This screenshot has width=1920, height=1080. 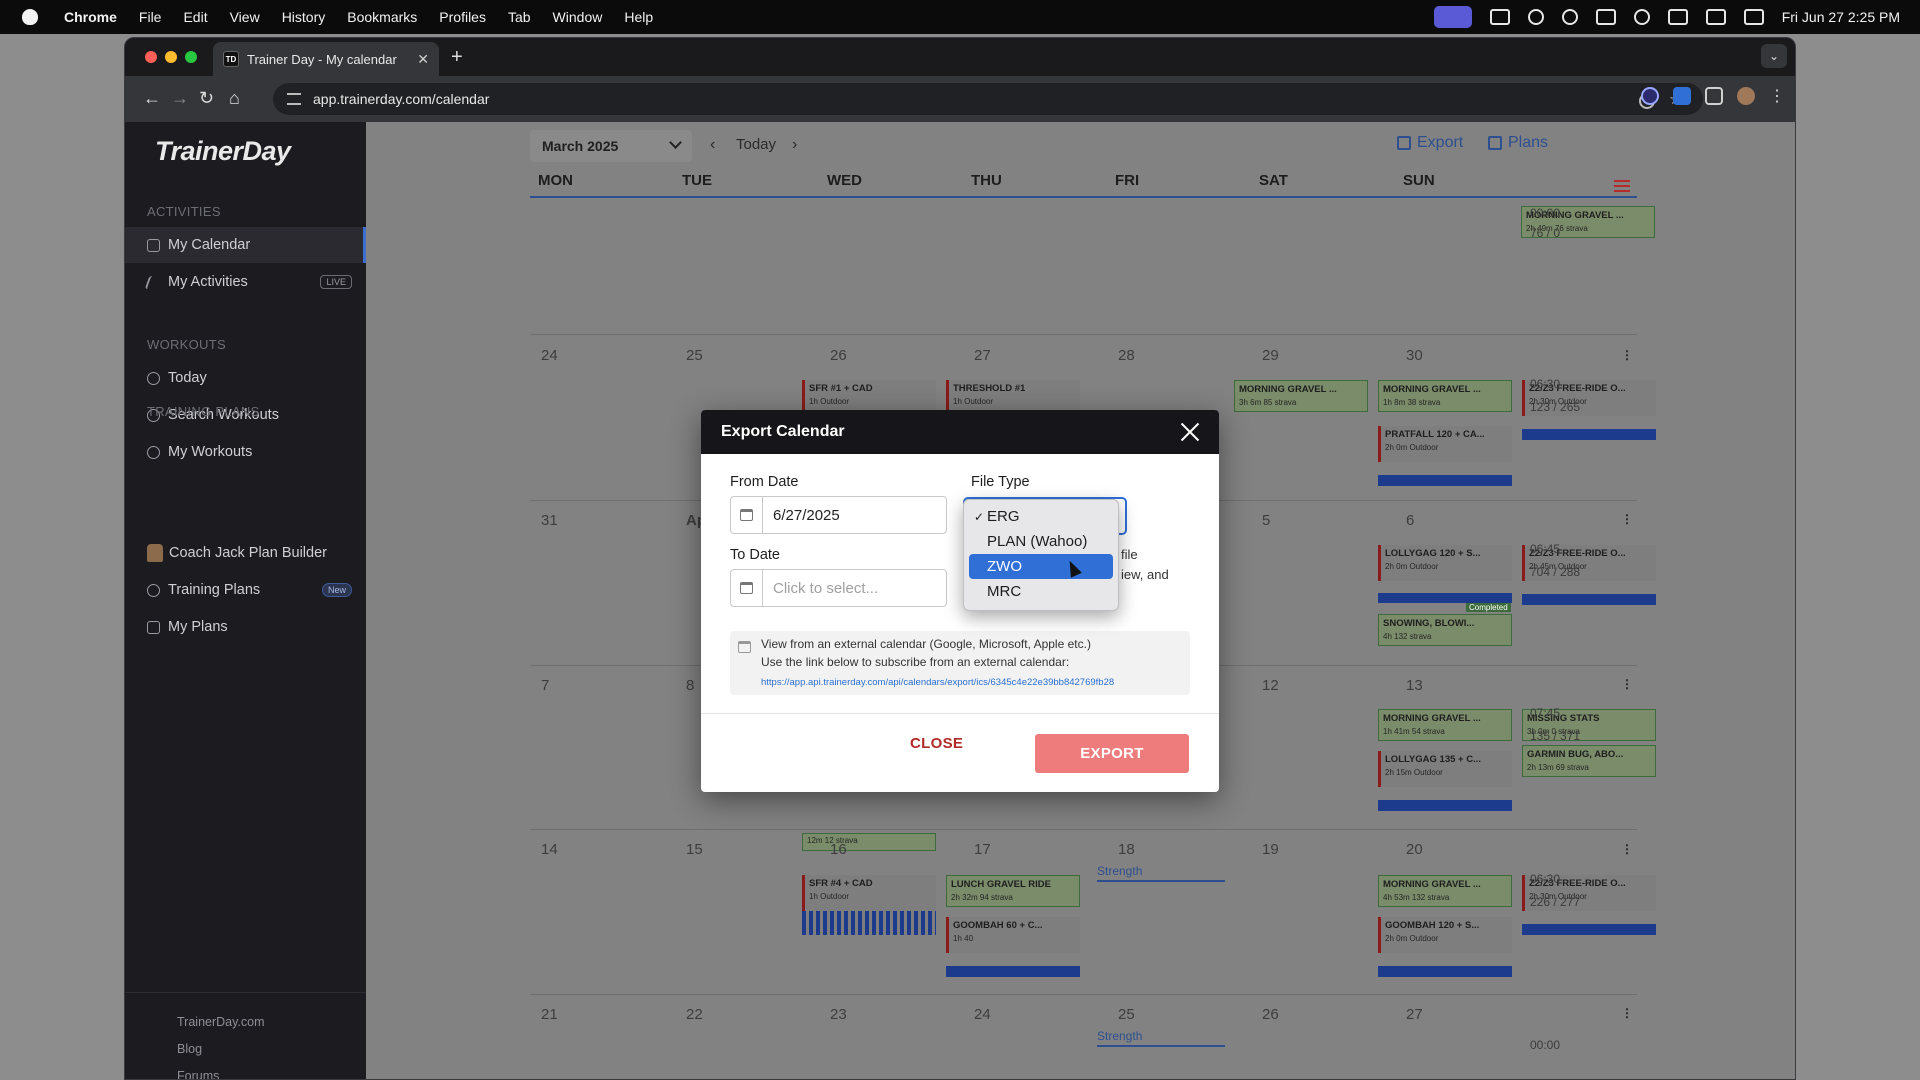 What do you see at coordinates (423, 59) in the screenshot?
I see `tab-close-icon: ✕` at bounding box center [423, 59].